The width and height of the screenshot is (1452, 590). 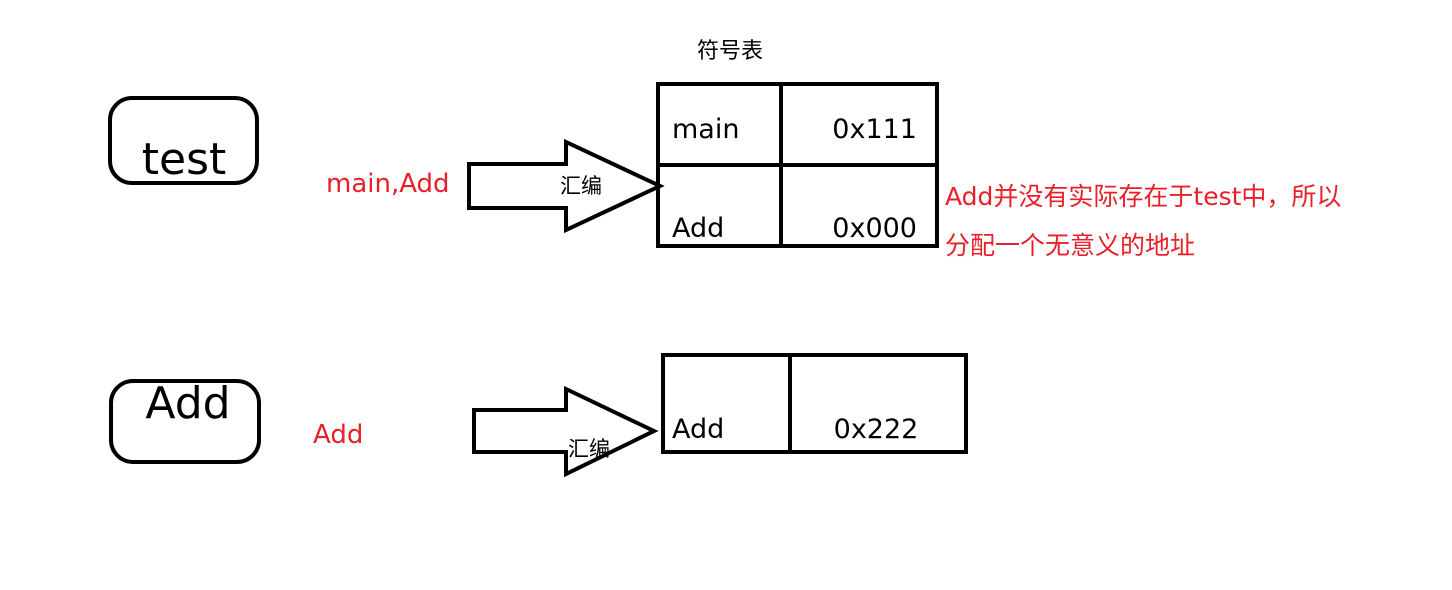 I want to click on test-assemble-arrow-label: 汇编, so click(x=581, y=186).